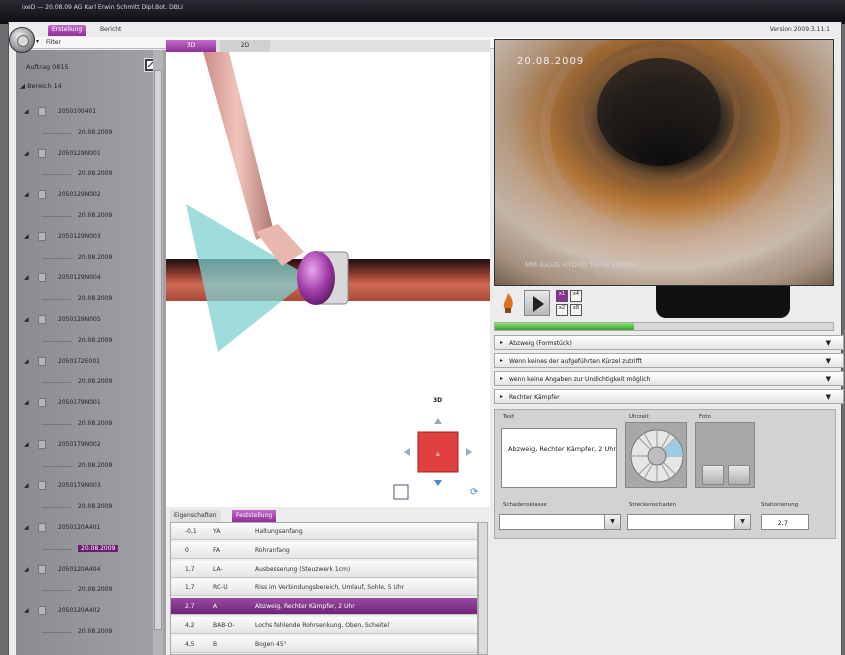 The height and width of the screenshot is (655, 845). Describe the element at coordinates (324, 607) in the screenshot. I see `observation-row: 2,7 A Abzweig, Rechter Kämpfer, 2 Uhr` at that location.